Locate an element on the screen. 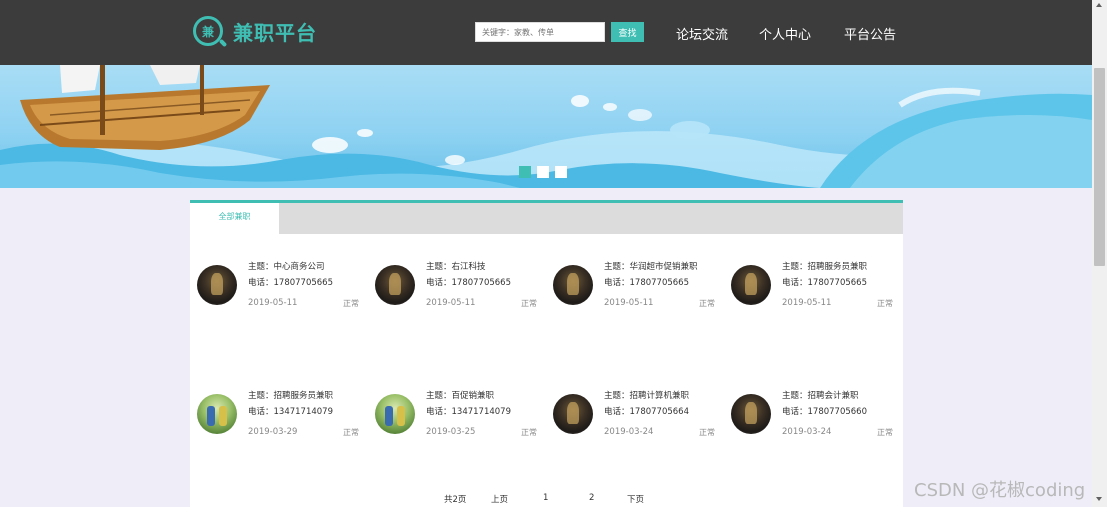  job-card: 主题：招聘服务员兼职 电话：13471714079 2019-03-29 正常 is located at coordinates (275, 414).